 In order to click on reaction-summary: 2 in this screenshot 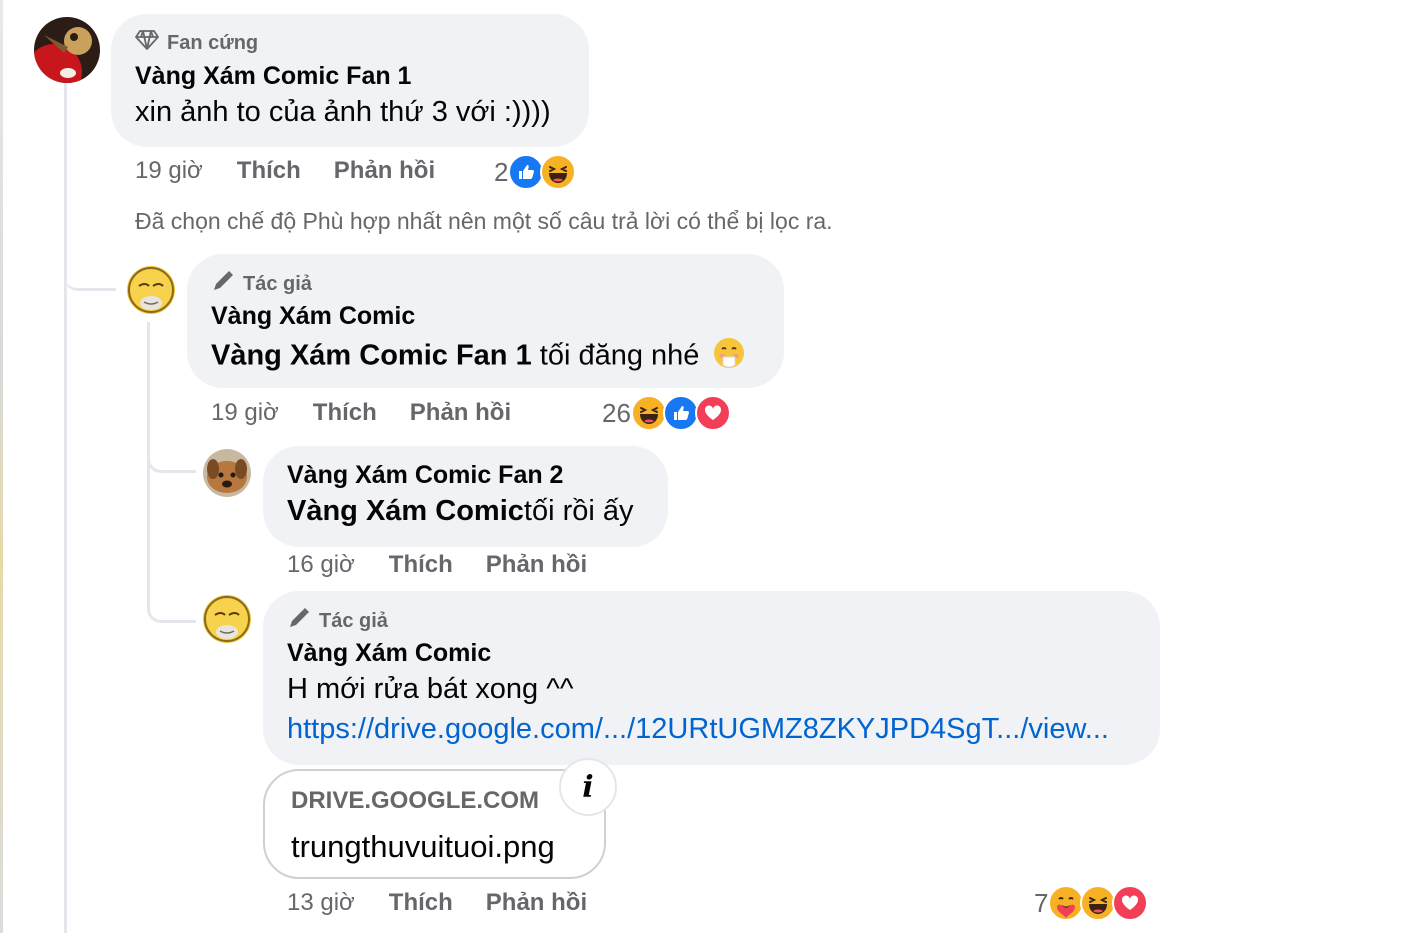, I will do `click(535, 172)`.